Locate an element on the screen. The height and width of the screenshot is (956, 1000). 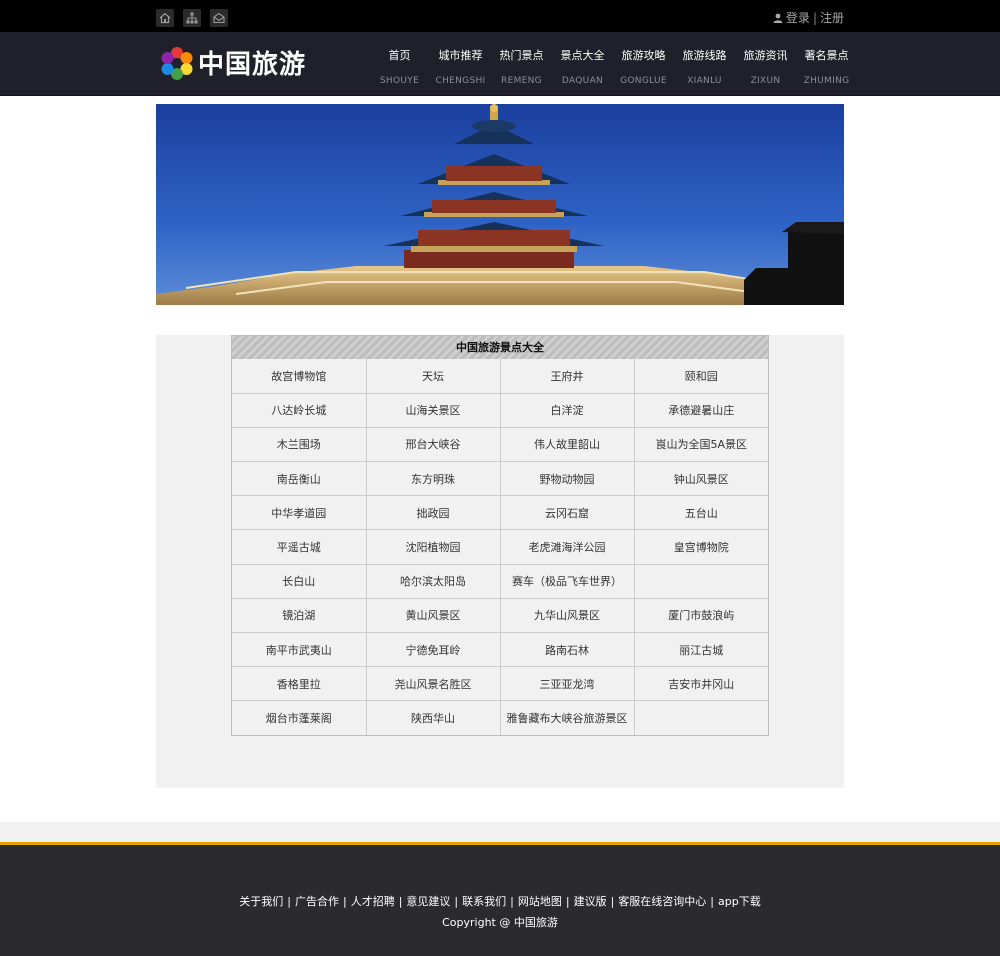
attraction-link: 烟台市蓬莱阁 is located at coordinates (299, 718).